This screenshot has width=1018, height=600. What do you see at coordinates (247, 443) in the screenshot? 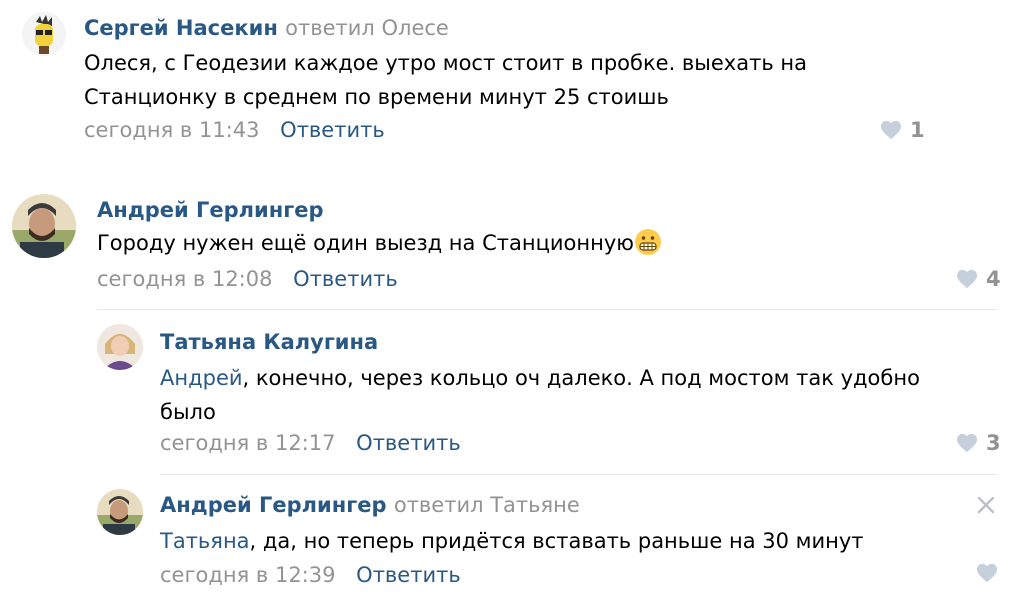
I see `comment-time: сегодня в 12:17` at bounding box center [247, 443].